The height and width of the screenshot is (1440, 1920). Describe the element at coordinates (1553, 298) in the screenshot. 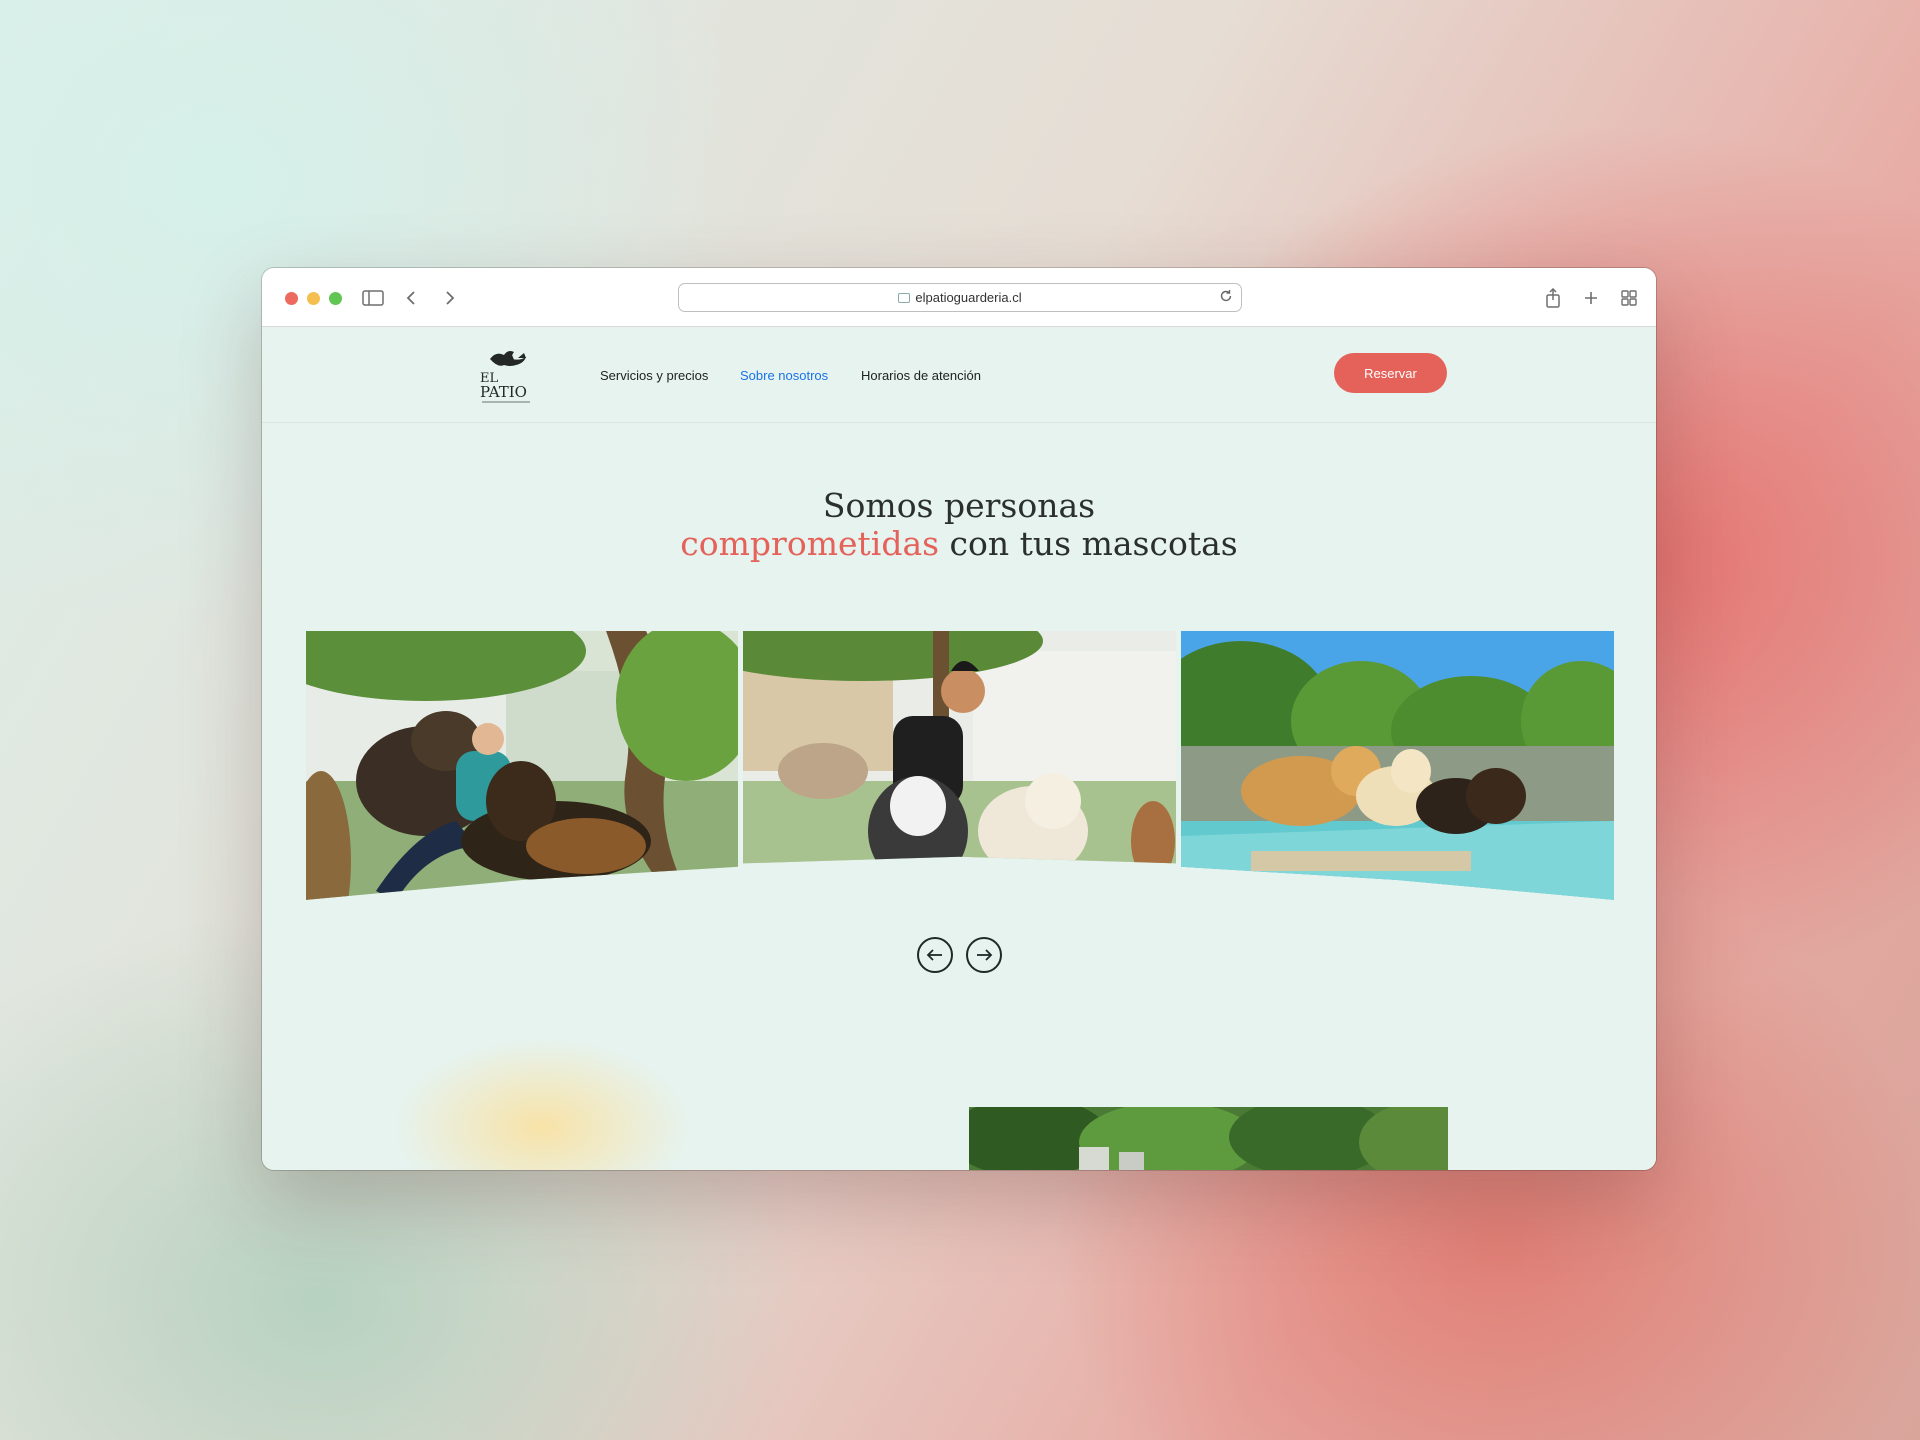

I see `share-icon` at that location.